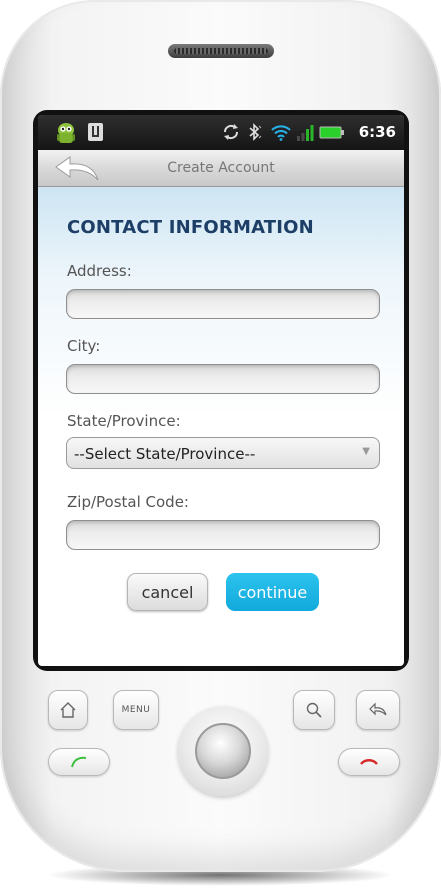  I want to click on trackball, so click(223, 751).